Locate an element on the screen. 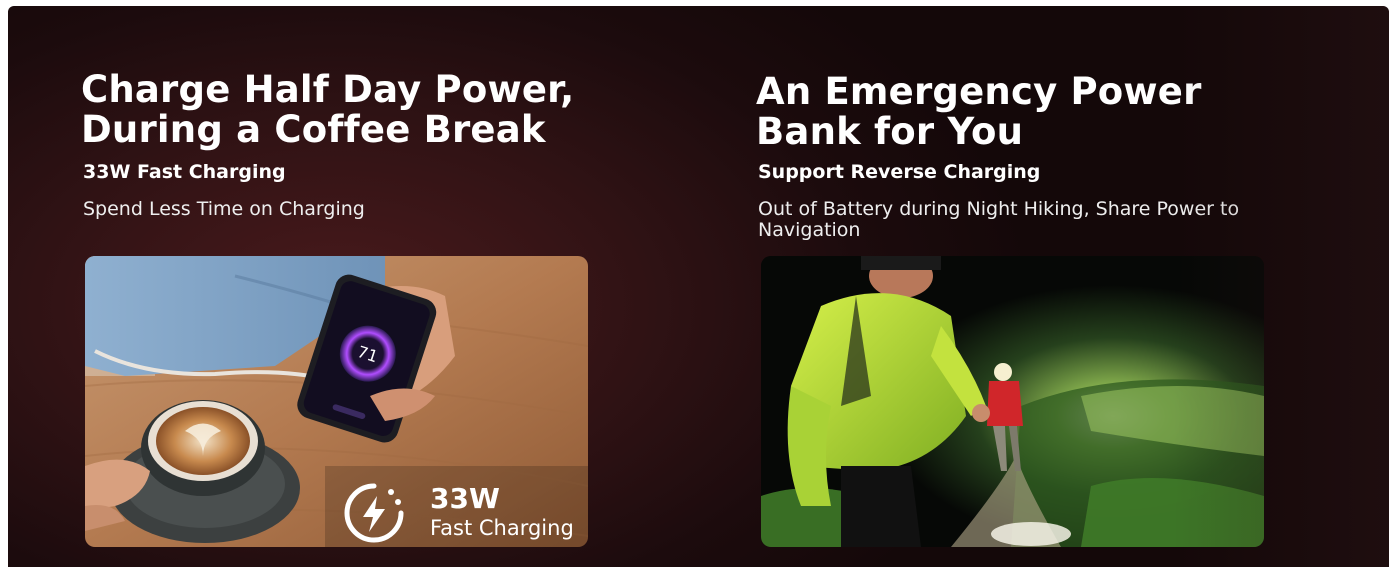 The height and width of the screenshot is (567, 1396). reverse-charging-subheadline: Support Reverse Charging is located at coordinates (899, 172).